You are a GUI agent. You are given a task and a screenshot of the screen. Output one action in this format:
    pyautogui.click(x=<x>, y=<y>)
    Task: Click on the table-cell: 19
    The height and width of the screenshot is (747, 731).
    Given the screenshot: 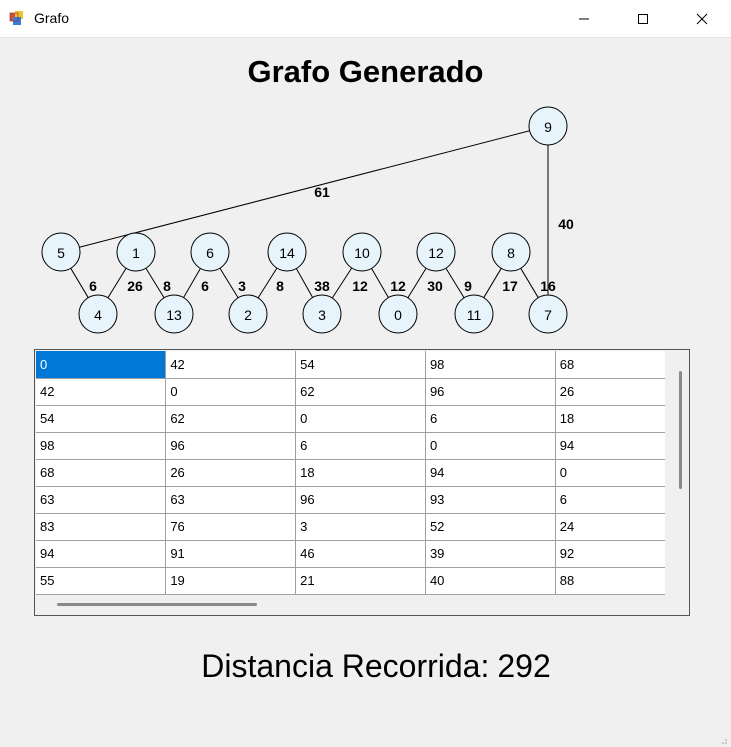 What is the action you would take?
    pyautogui.click(x=231, y=581)
    